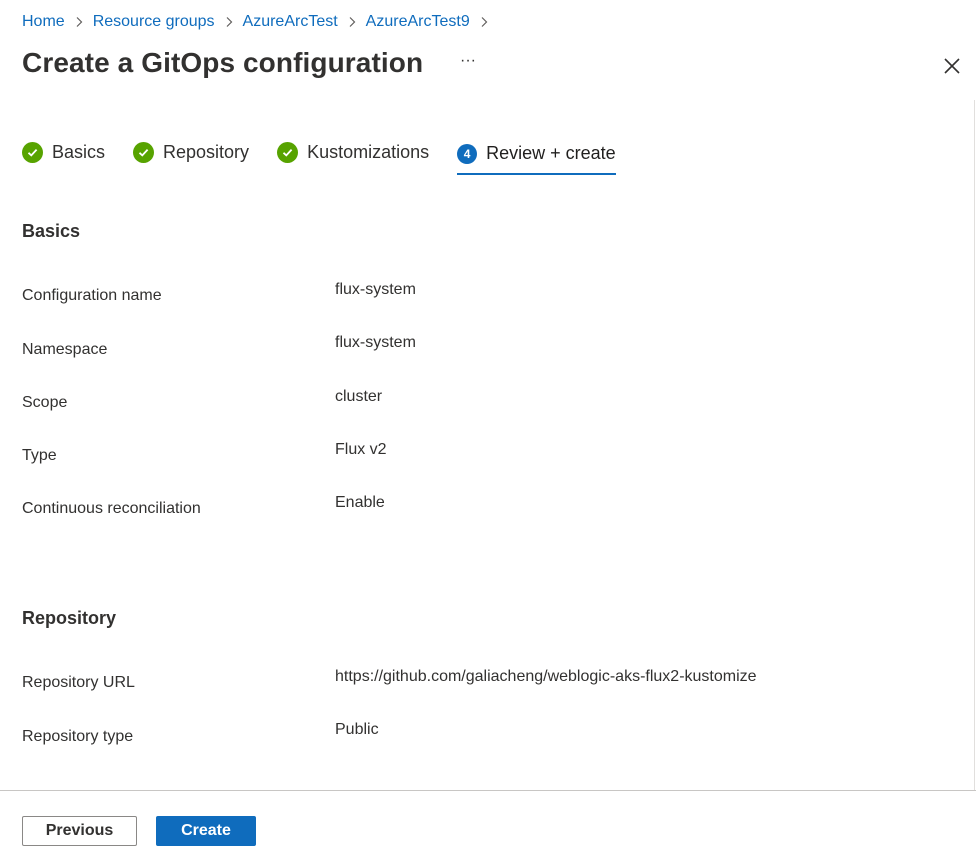  Describe the element at coordinates (78, 736) in the screenshot. I see `label-repository-type: Repository type` at that location.